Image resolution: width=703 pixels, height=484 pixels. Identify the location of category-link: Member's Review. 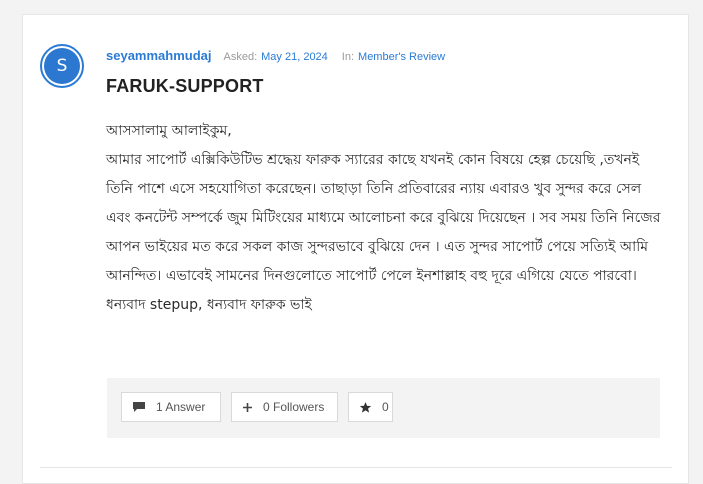
(401, 57).